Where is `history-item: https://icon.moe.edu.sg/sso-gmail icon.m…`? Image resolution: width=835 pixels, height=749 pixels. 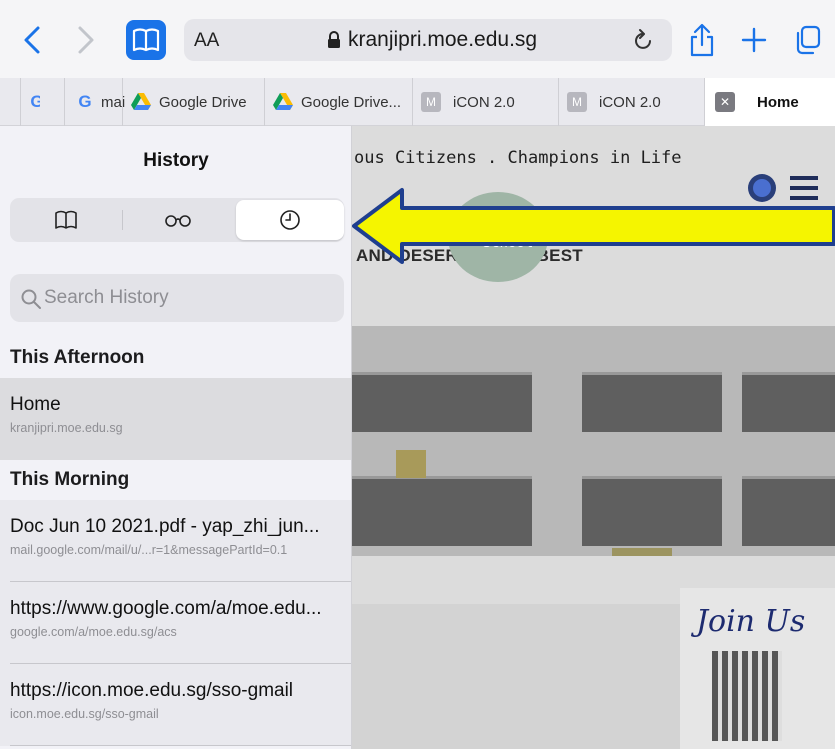 history-item: https://icon.moe.edu.sg/sso-gmail icon.m… is located at coordinates (175, 705).